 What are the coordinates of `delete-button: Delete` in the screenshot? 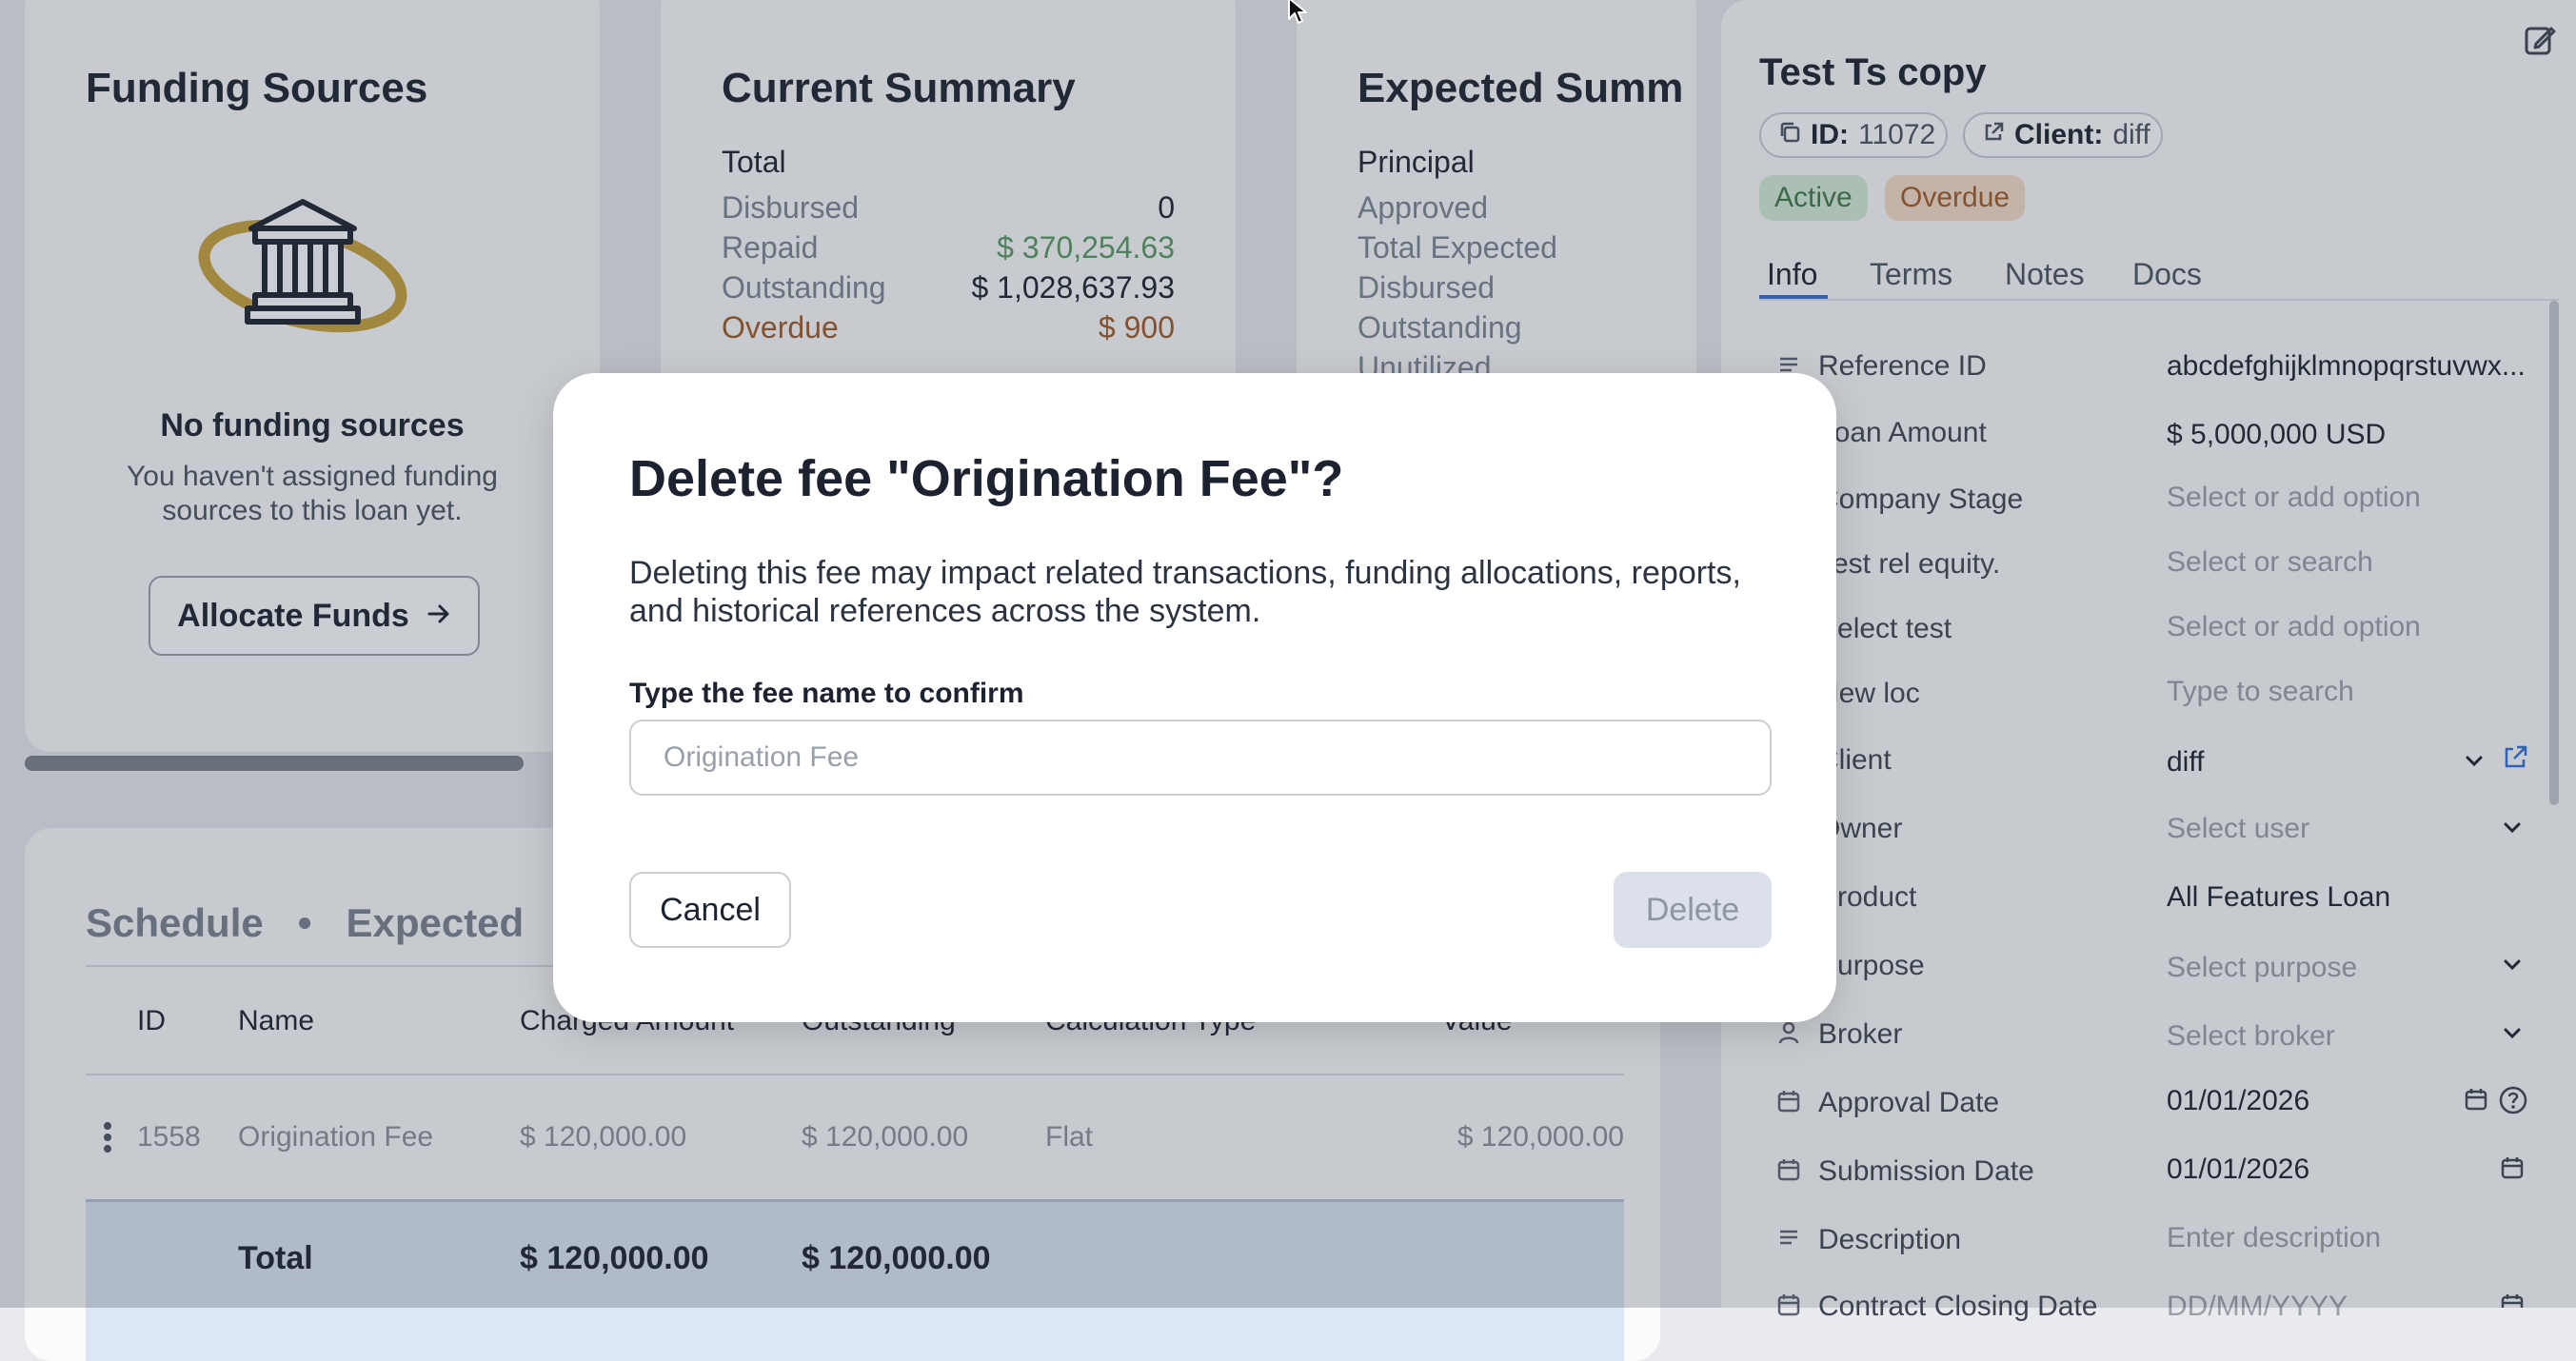 It's located at (1693, 910).